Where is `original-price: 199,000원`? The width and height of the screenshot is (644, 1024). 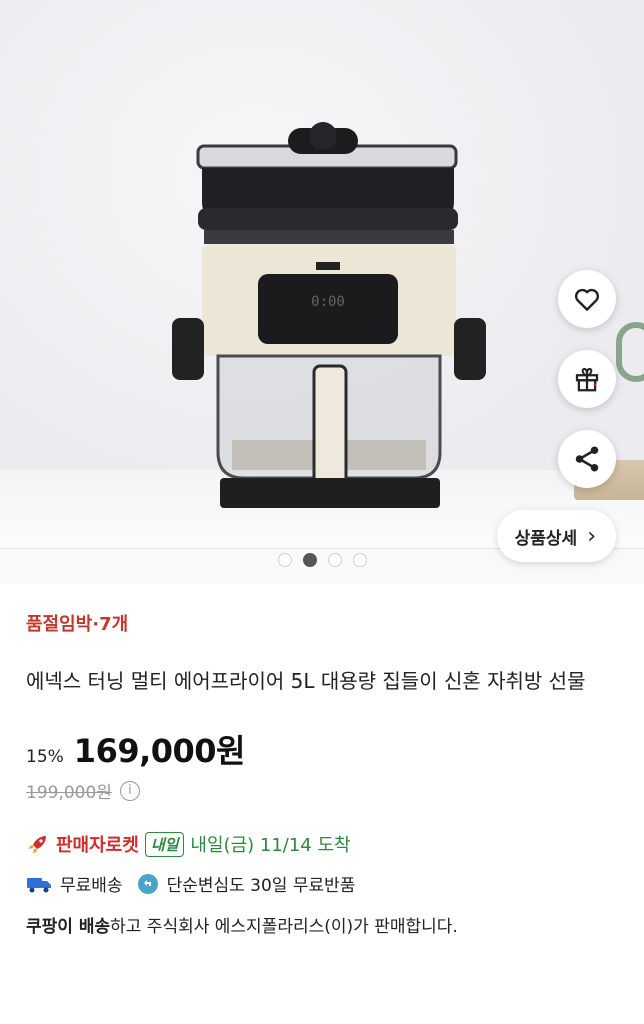
original-price: 199,000원 is located at coordinates (69, 793).